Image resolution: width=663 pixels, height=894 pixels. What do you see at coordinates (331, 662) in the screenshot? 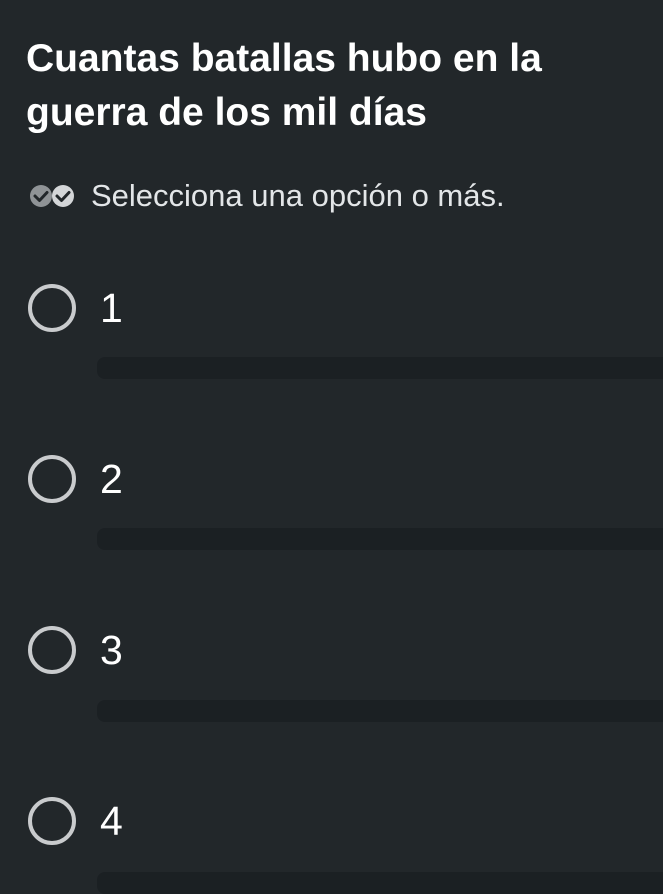
I see `answer-option-3: 3` at bounding box center [331, 662].